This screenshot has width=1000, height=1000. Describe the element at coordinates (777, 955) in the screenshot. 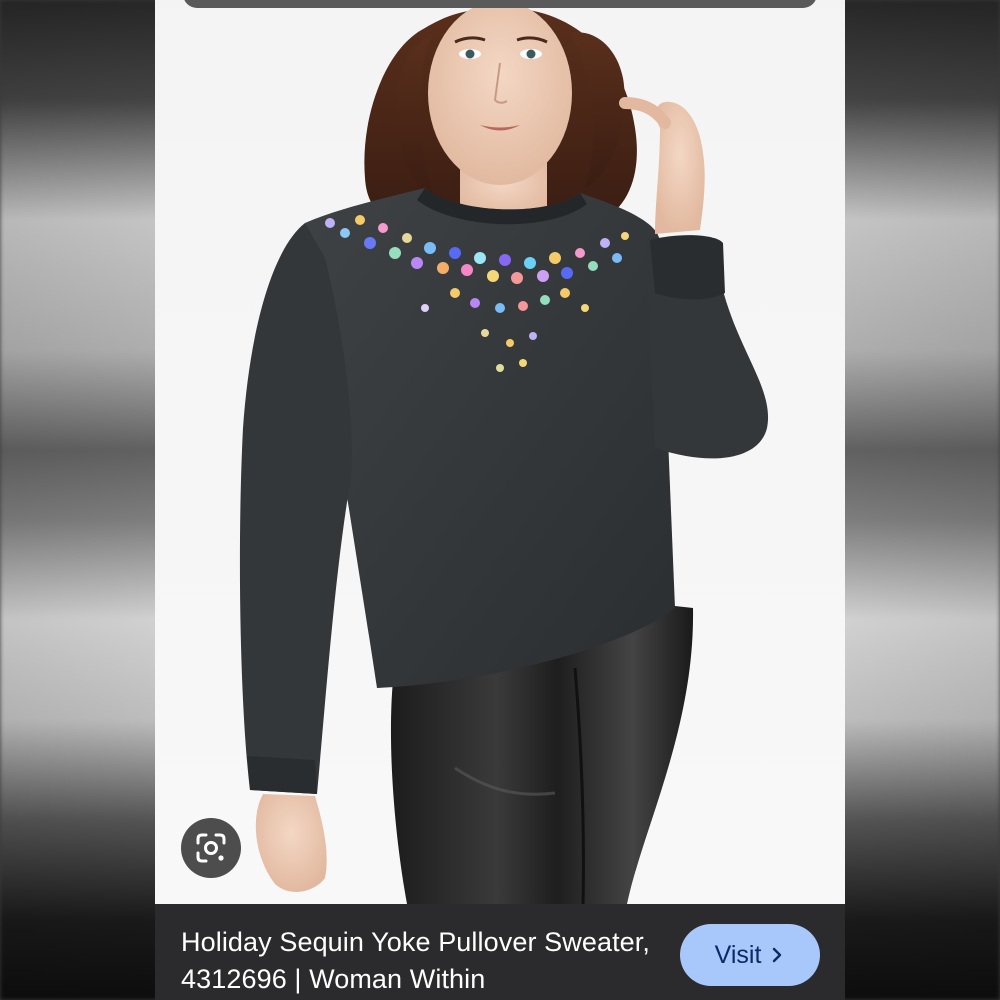

I see `chevron-right-icon` at that location.